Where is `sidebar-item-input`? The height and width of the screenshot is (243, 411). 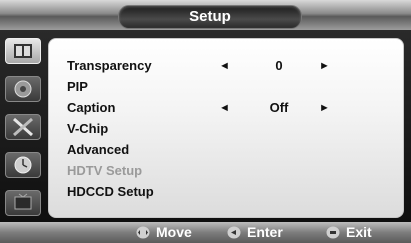 sidebar-item-input is located at coordinates (23, 203).